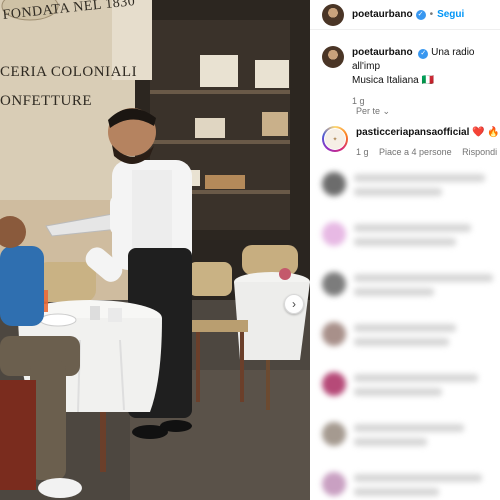 The height and width of the screenshot is (500, 500). What do you see at coordinates (427, 80) in the screenshot?
I see `italy-flag-emoji: 🇮🇹` at bounding box center [427, 80].